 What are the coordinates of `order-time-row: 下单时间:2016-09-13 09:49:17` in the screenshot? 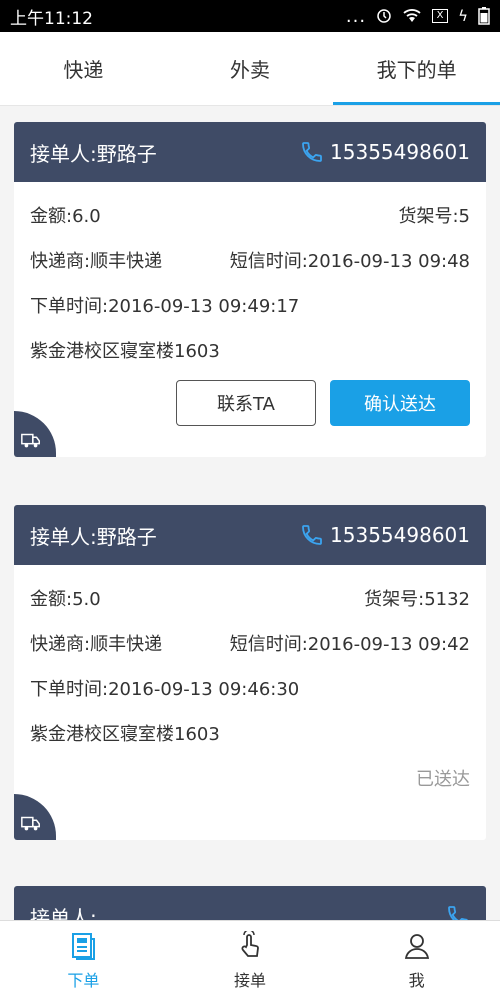 It's located at (250, 304).